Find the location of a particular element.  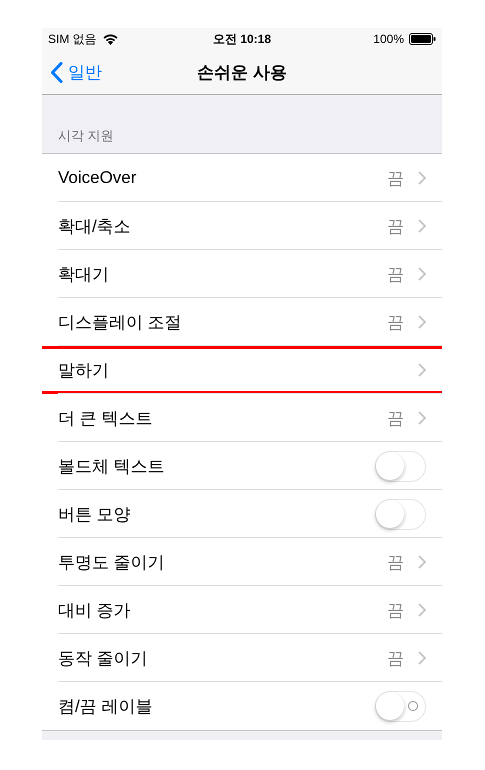

settings-row: 대비 증가 끔 is located at coordinates (242, 610).